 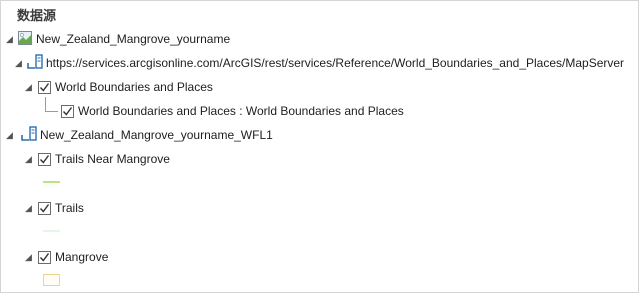 What do you see at coordinates (51, 104) in the screenshot?
I see `tree-connector` at bounding box center [51, 104].